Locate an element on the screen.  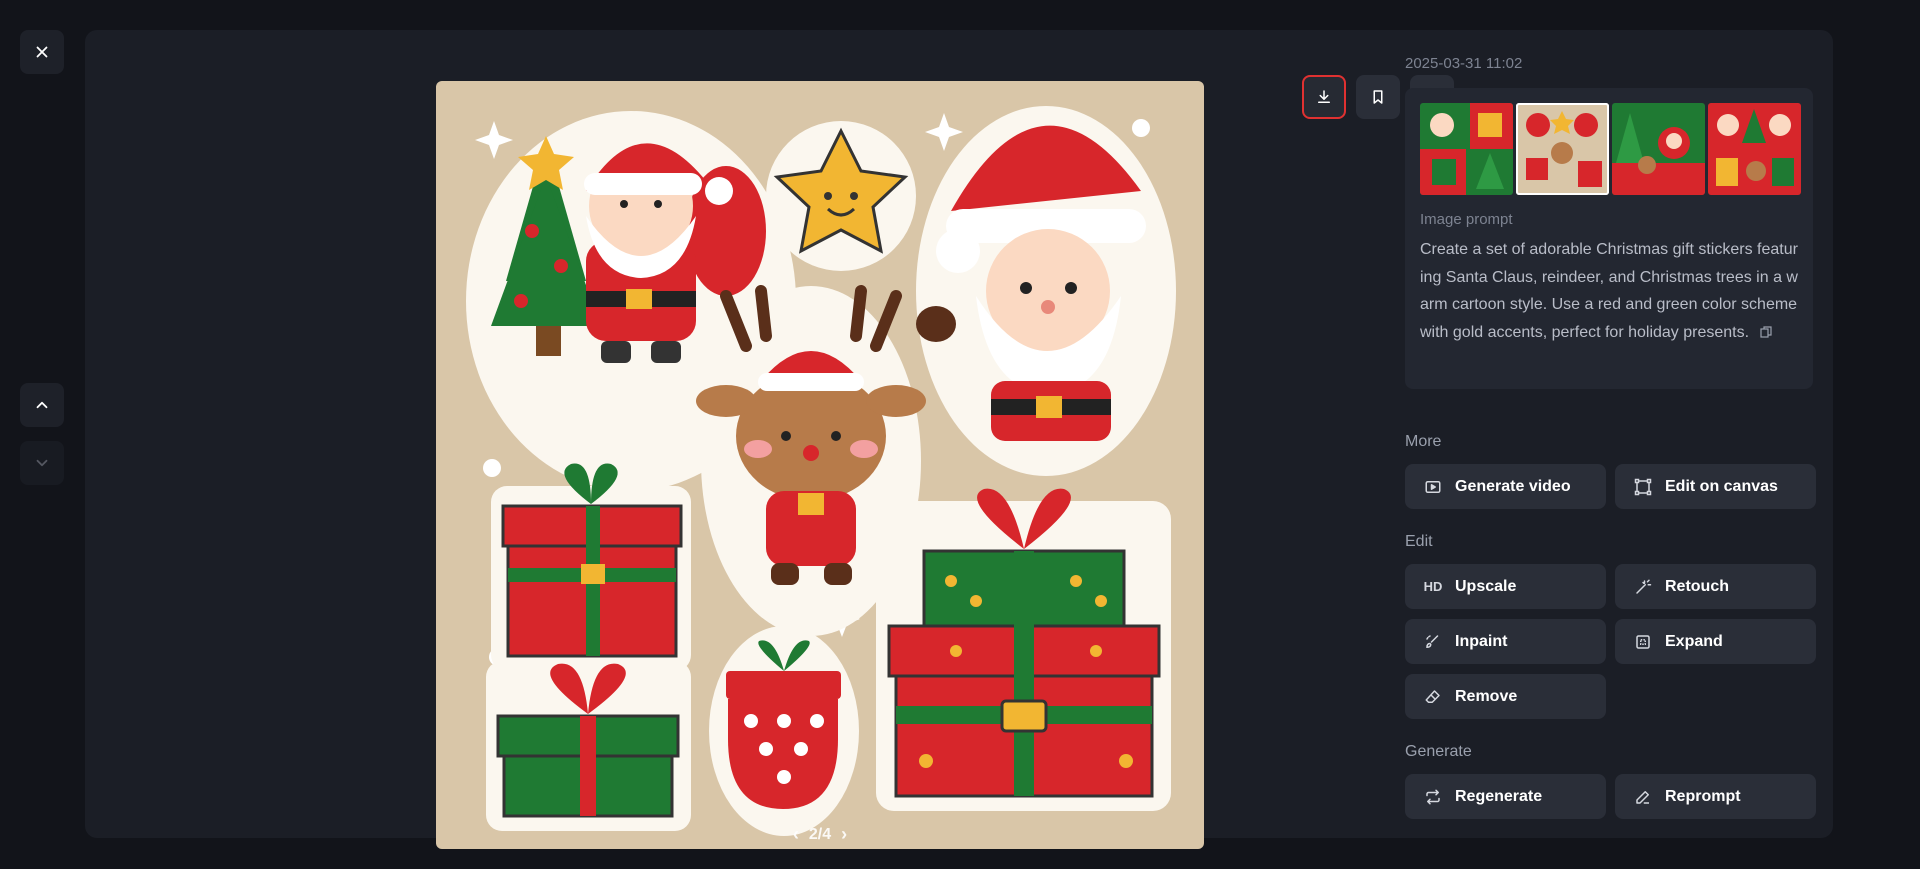
section-generate-title: Generate is located at coordinates (1438, 751).